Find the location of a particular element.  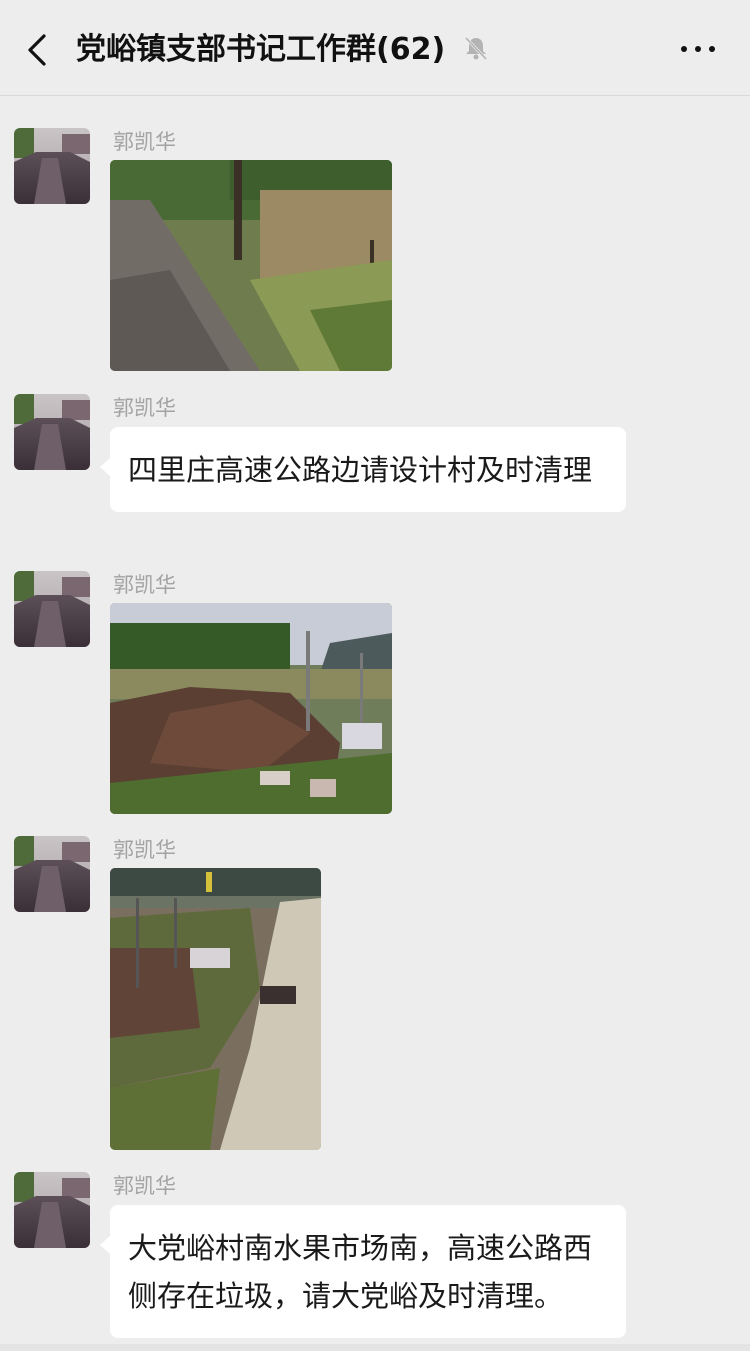

ellipsis-icon is located at coordinates (698, 49).